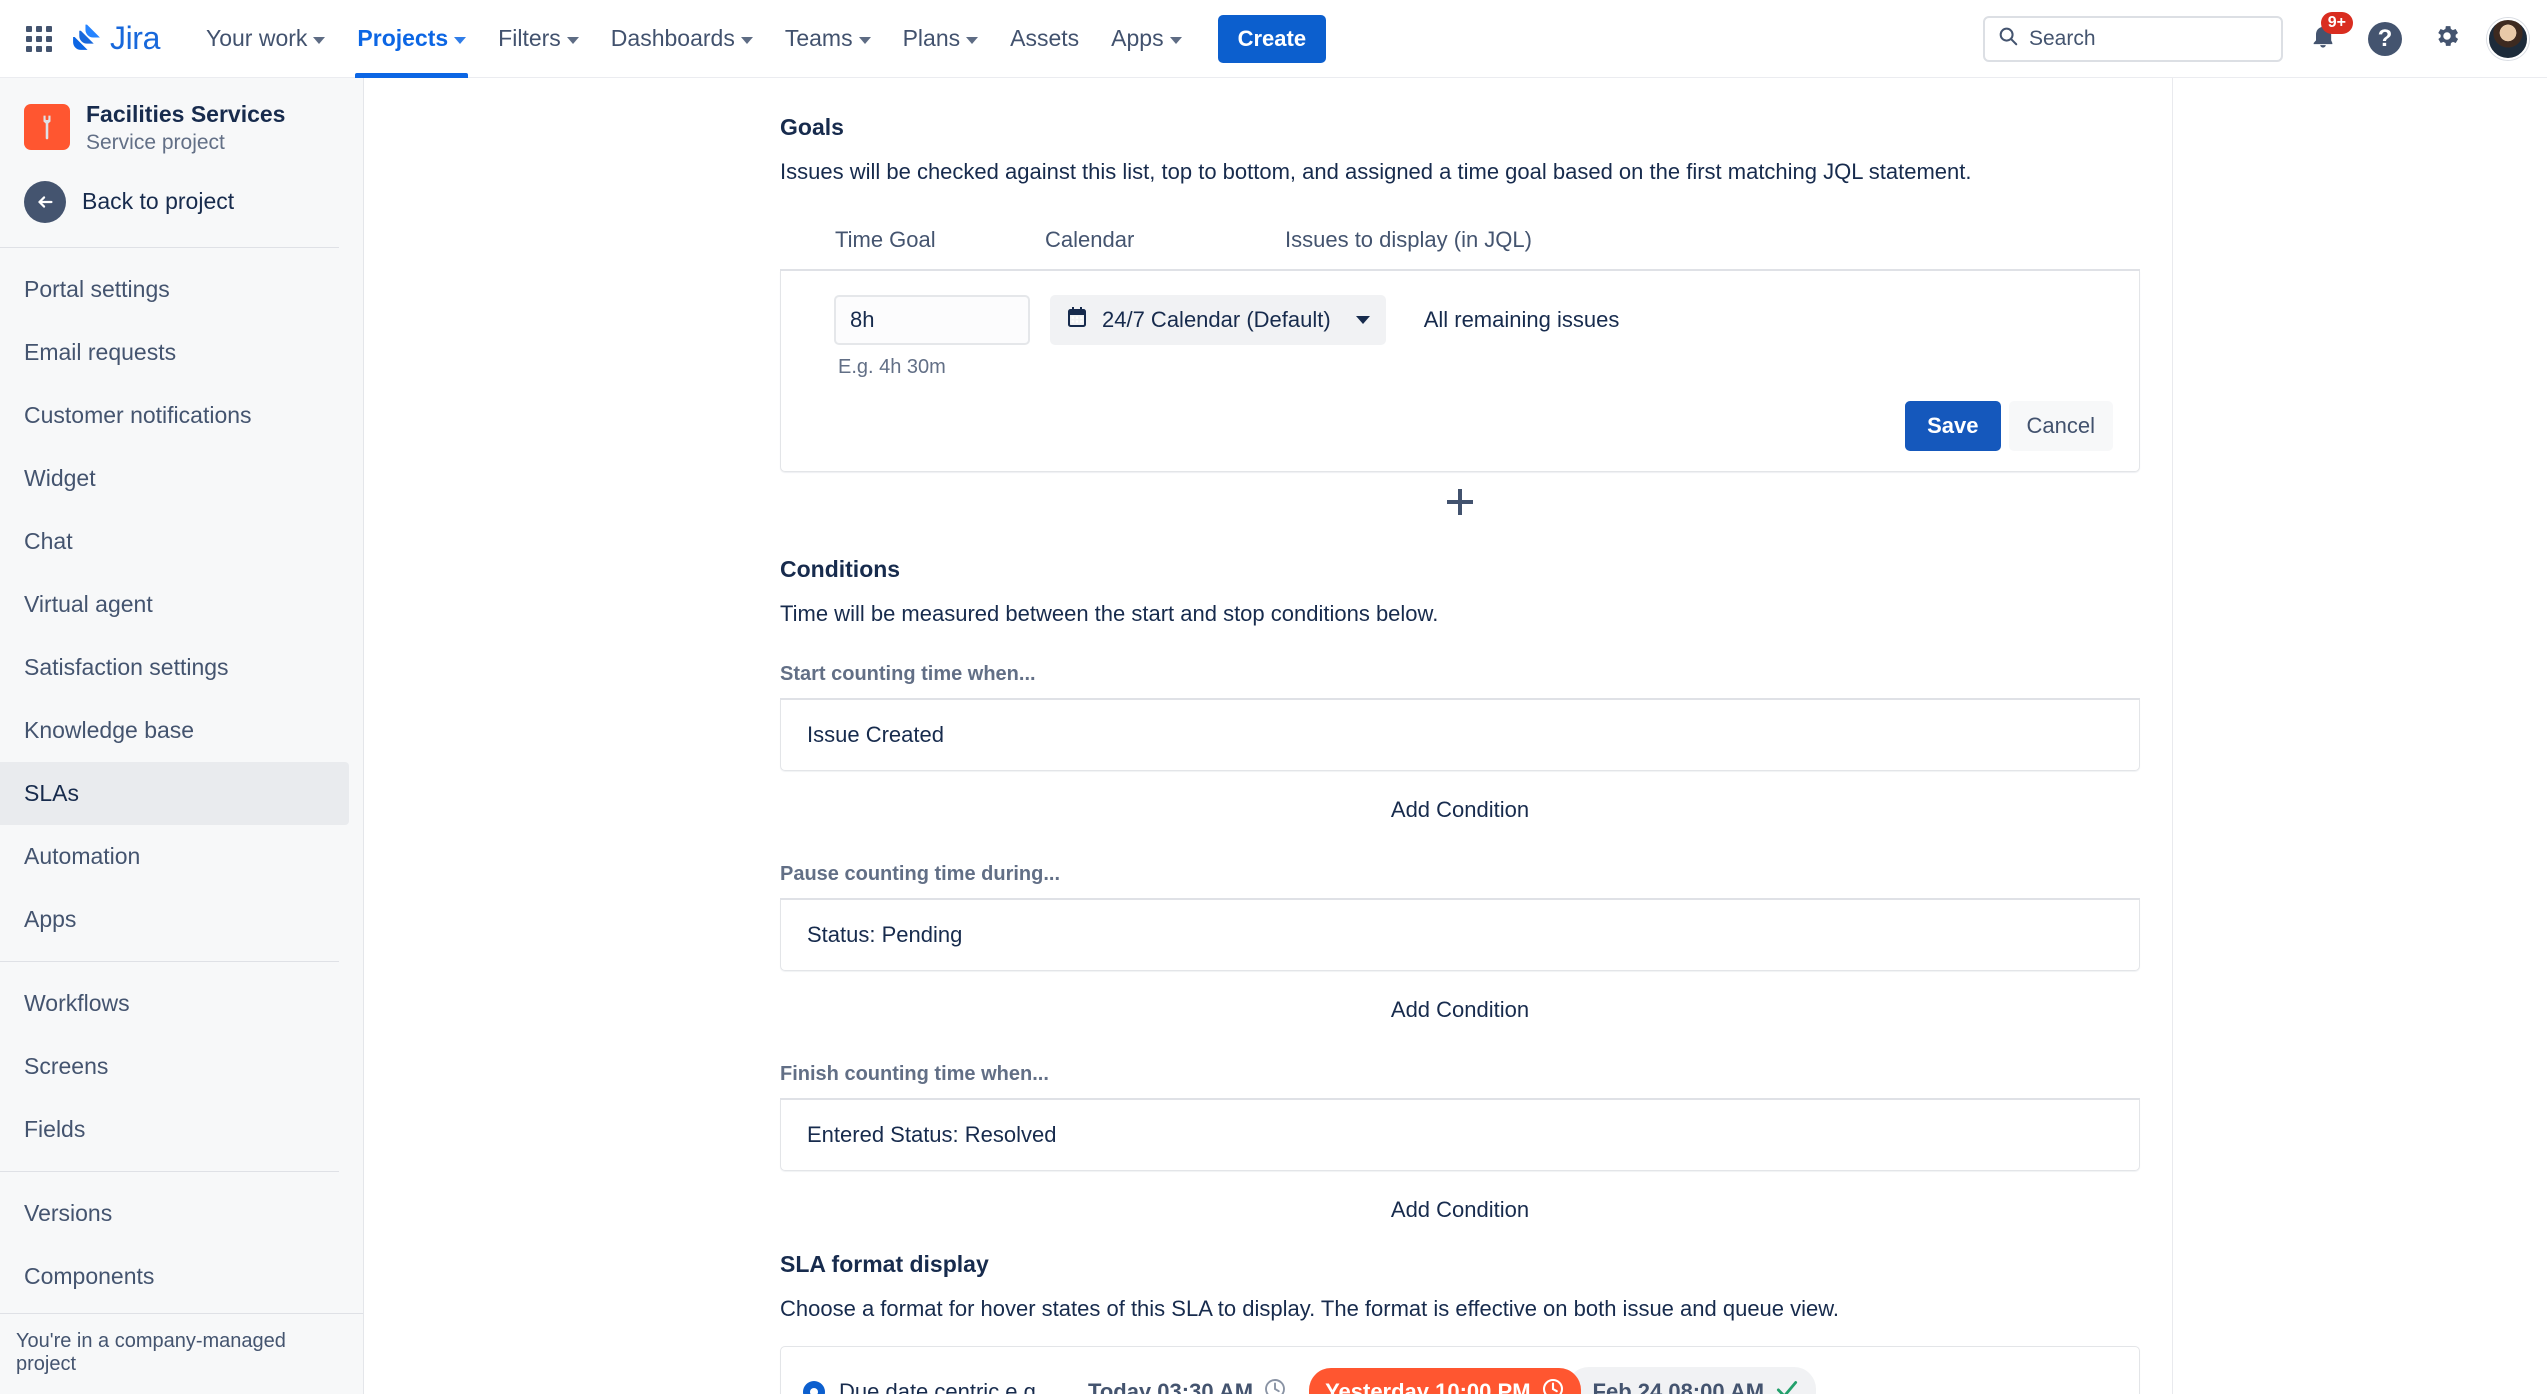 This screenshot has width=2547, height=1394. Describe the element at coordinates (174, 415) in the screenshot. I see `sidebar-item-customer-notifications: Customer notifications` at that location.